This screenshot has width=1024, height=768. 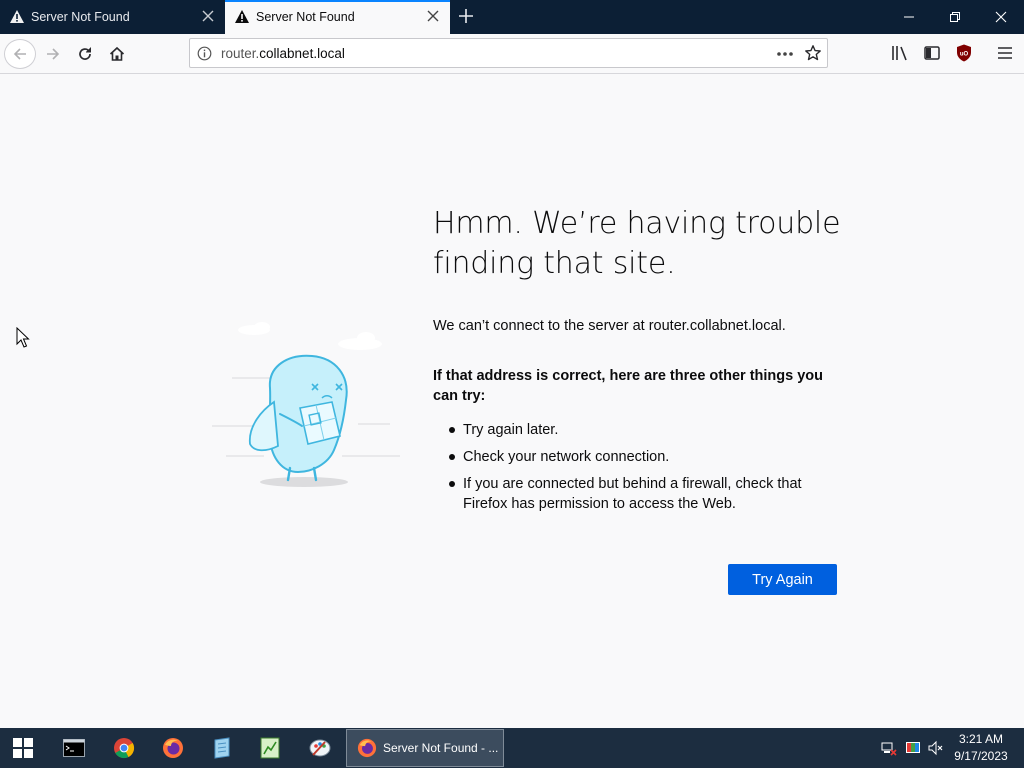 I want to click on start-button, so click(x=23, y=748).